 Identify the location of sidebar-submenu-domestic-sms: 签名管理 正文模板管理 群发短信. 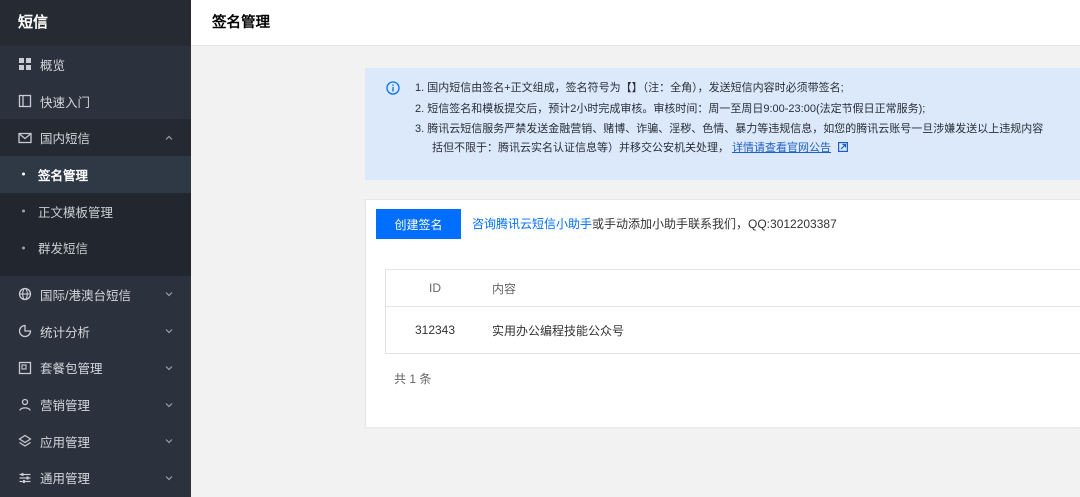
(95, 216).